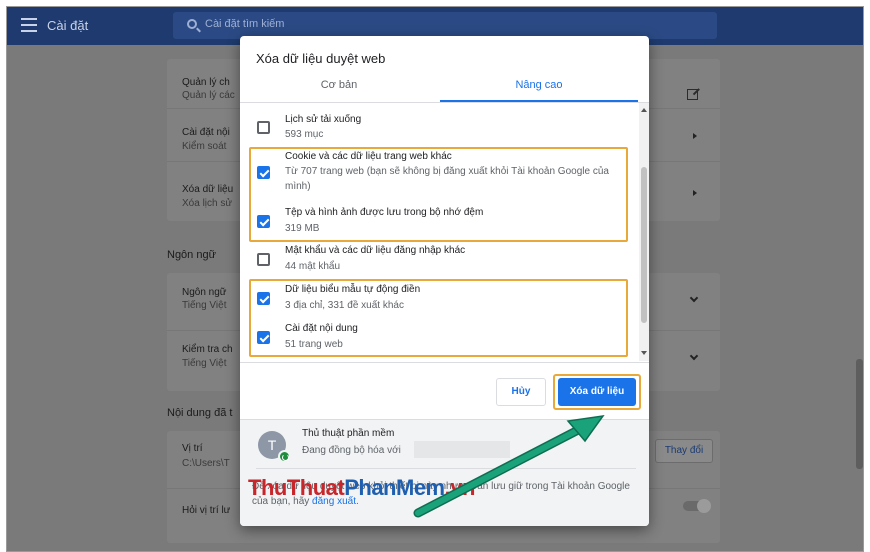  What do you see at coordinates (692, 94) in the screenshot?
I see `external-link-icon` at bounding box center [692, 94].